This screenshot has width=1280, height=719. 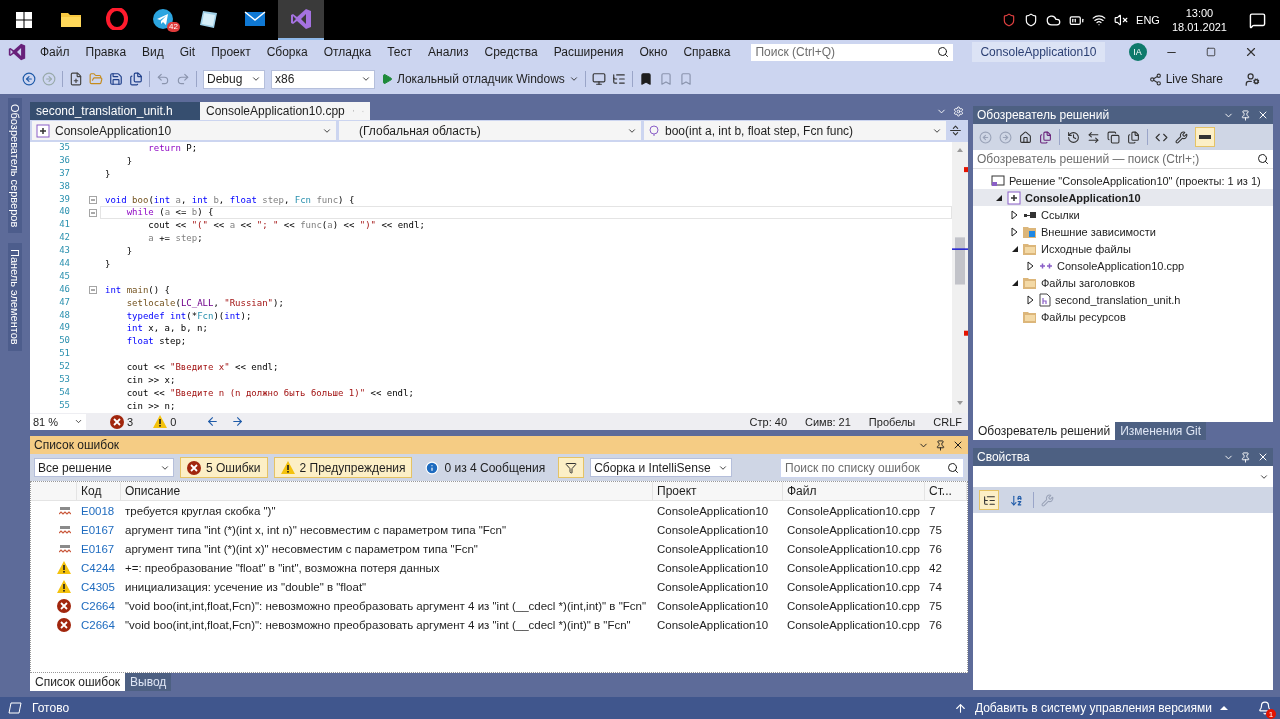 What do you see at coordinates (1123, 265) in the screenshot?
I see `tree-item: ConsoleApplication10.cpp` at bounding box center [1123, 265].